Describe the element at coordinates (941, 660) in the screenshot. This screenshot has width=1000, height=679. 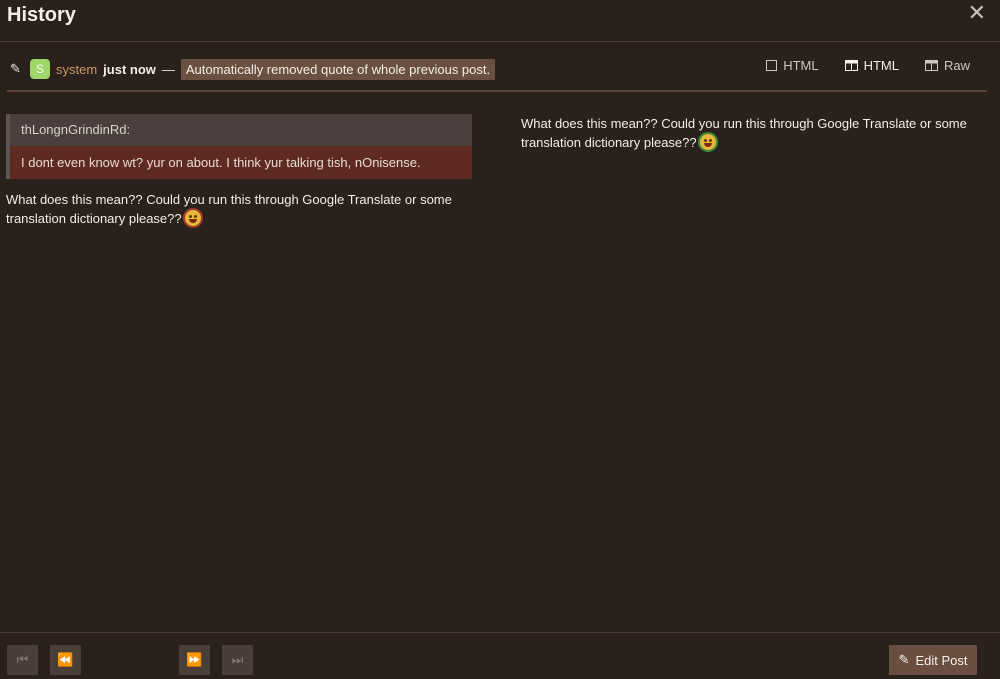
I see `edit-post-label: Edit Post` at that location.